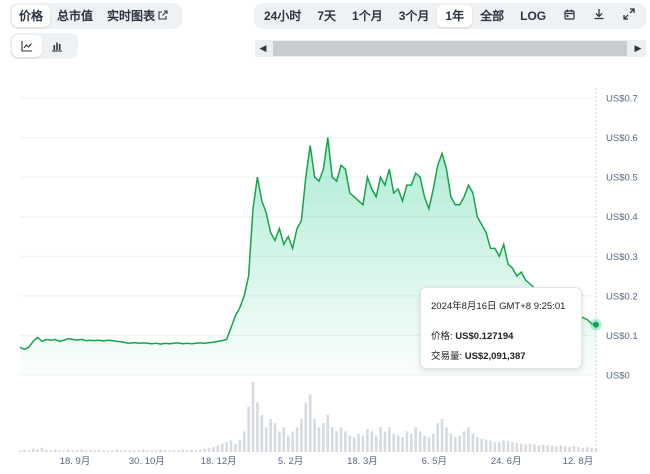  I want to click on y-tick-label: US$0.2, so click(622, 296).